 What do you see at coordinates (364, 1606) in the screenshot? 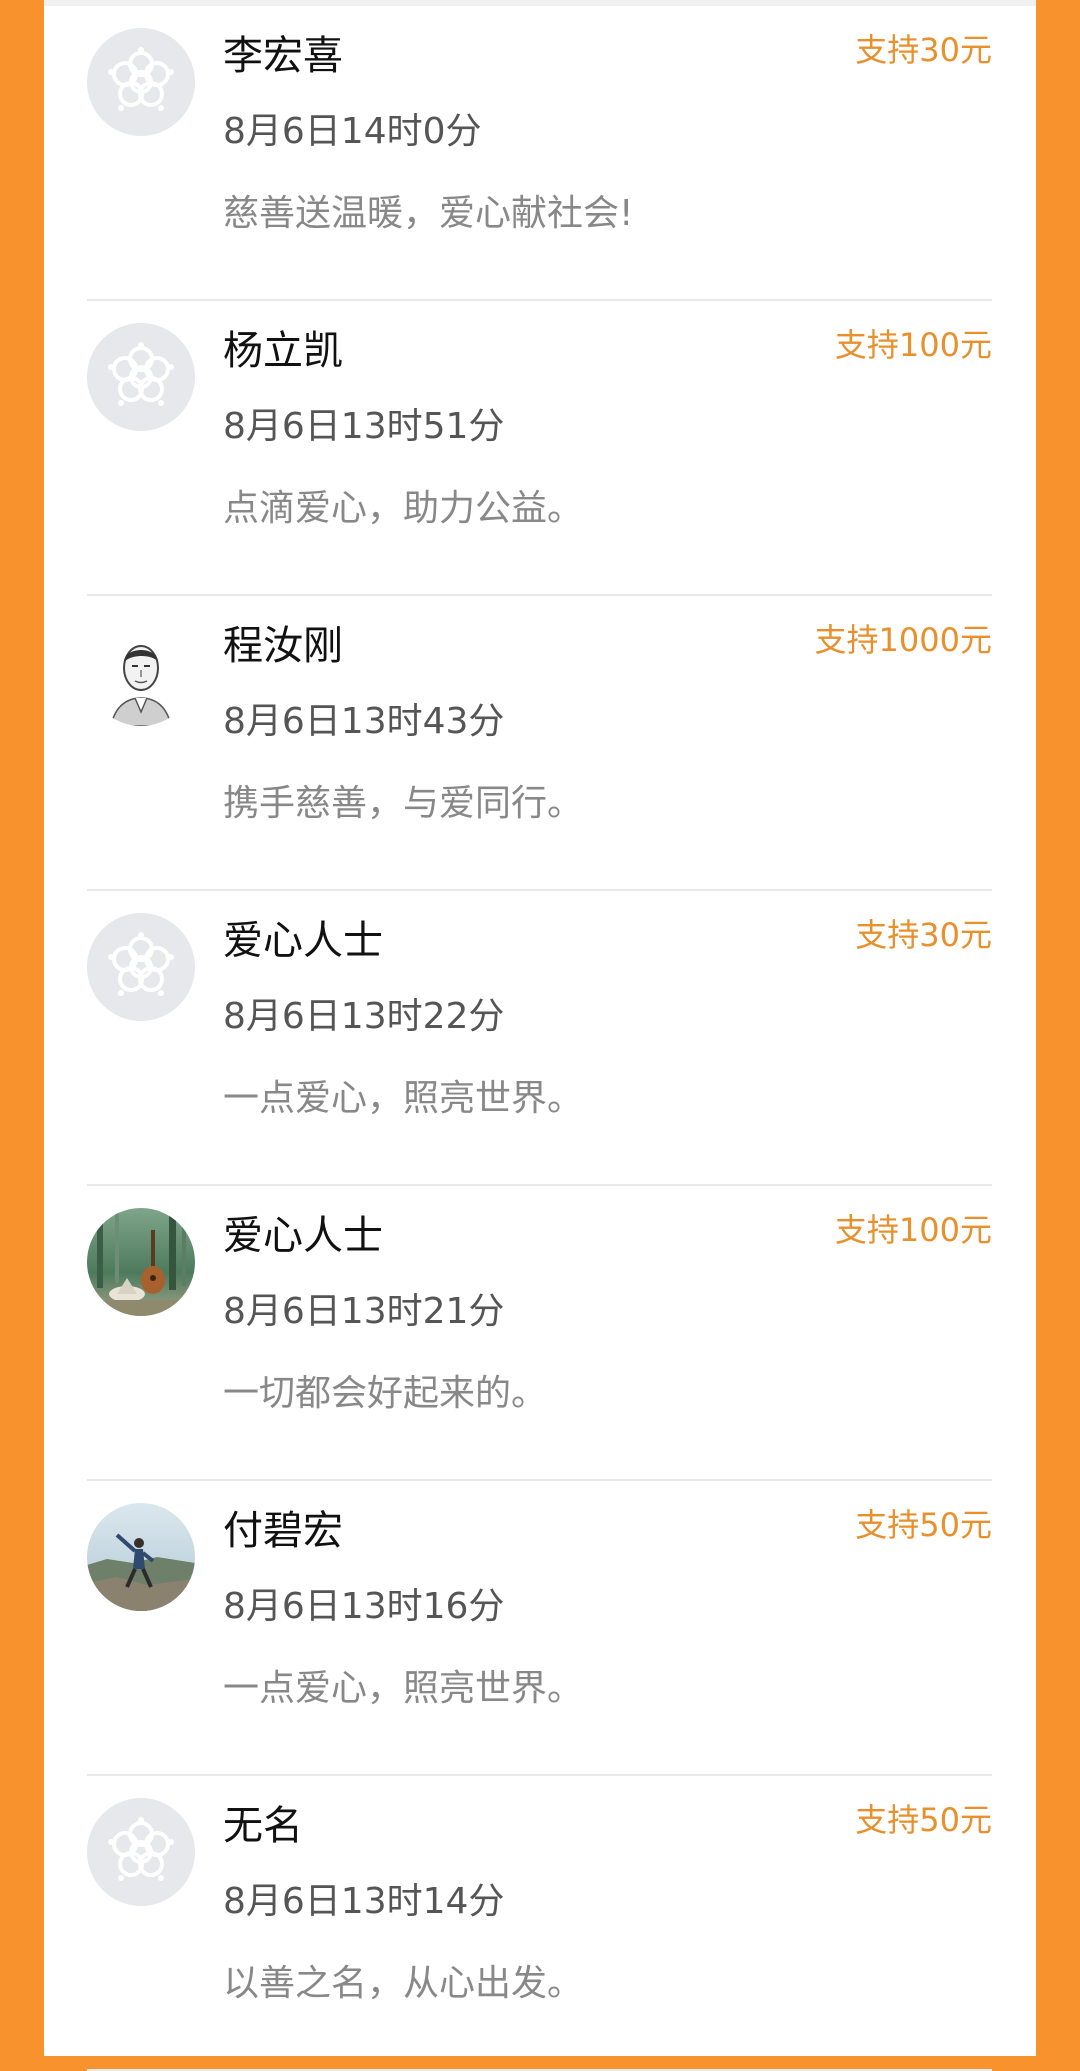
I see `donation-time: 8月6日13时16分` at bounding box center [364, 1606].